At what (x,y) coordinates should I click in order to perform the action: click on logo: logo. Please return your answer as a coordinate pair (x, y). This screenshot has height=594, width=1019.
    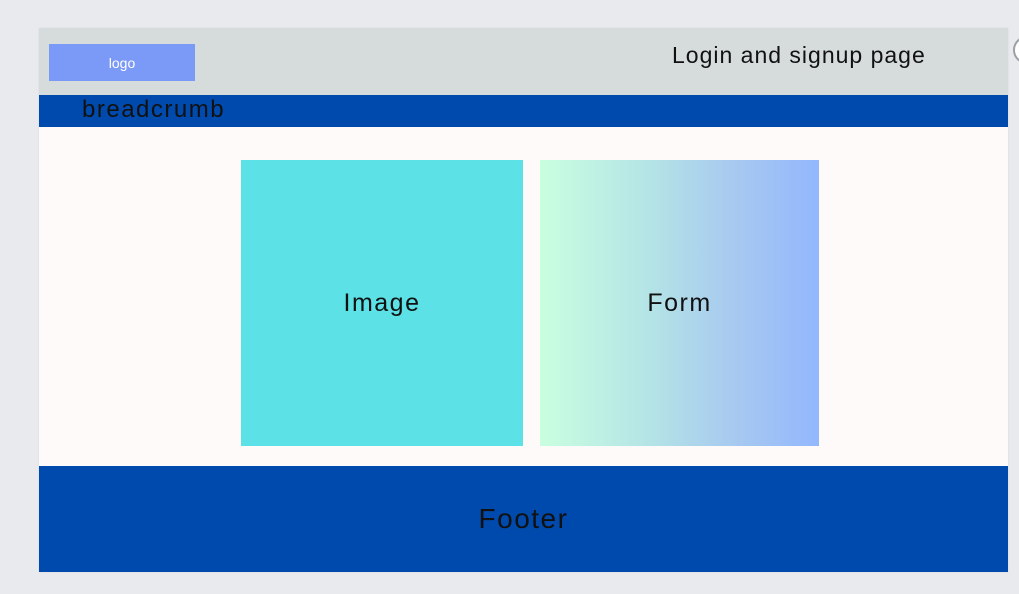
    Looking at the image, I should click on (122, 62).